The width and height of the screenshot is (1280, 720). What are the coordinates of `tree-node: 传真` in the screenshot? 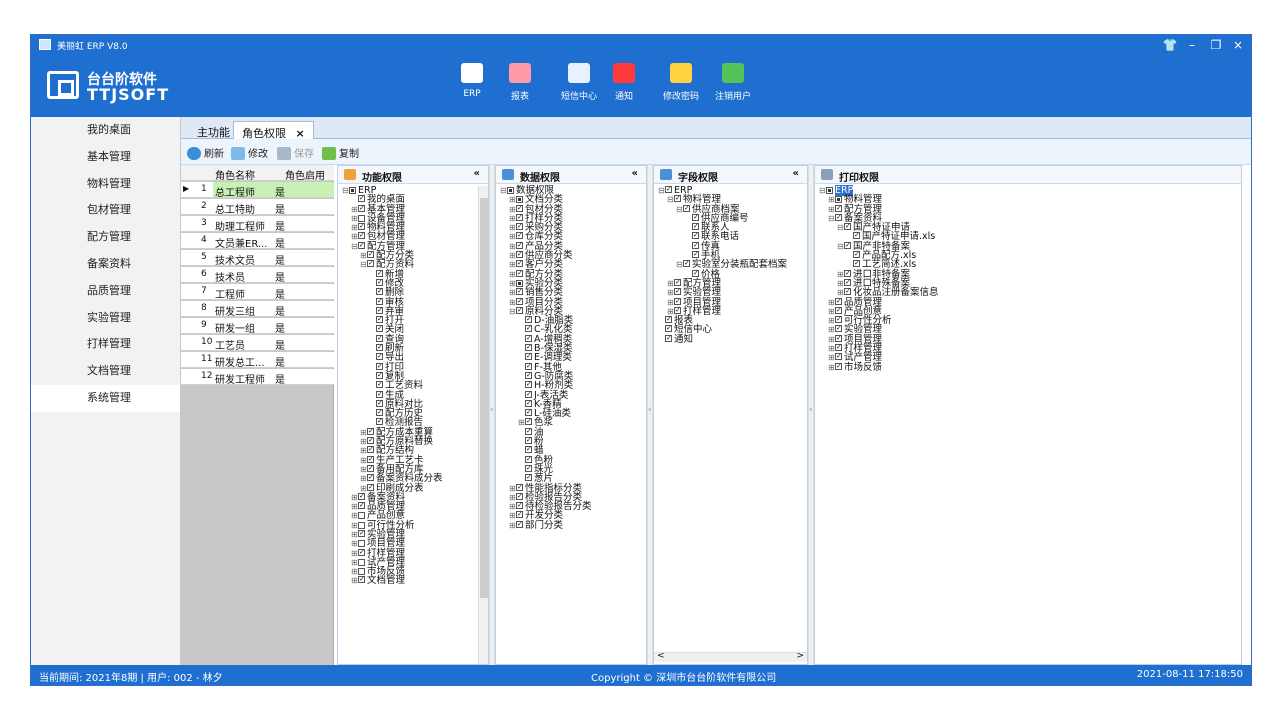 It's located at (722, 246).